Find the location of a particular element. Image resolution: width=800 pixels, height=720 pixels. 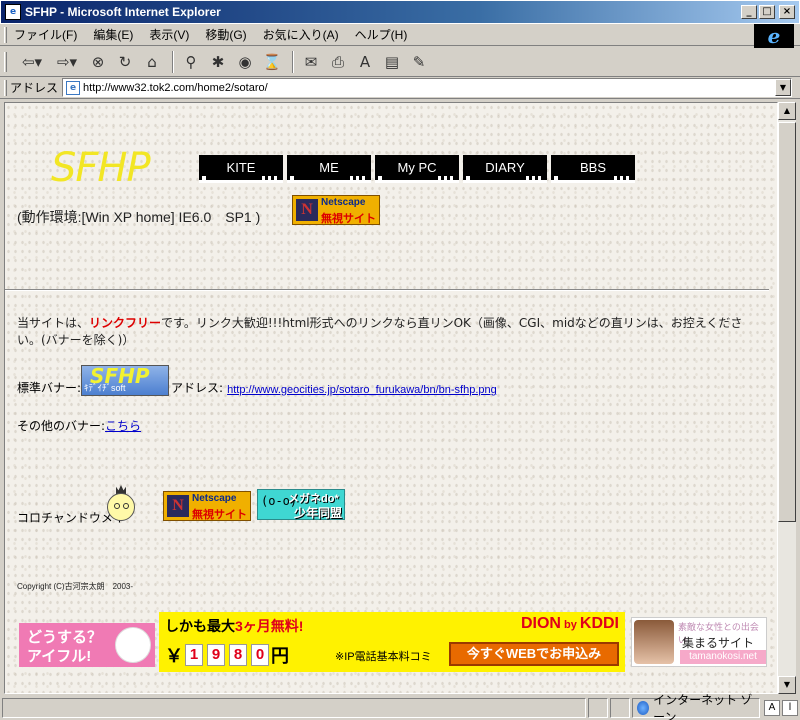

nav-bbs: BBS is located at coordinates (593, 169).